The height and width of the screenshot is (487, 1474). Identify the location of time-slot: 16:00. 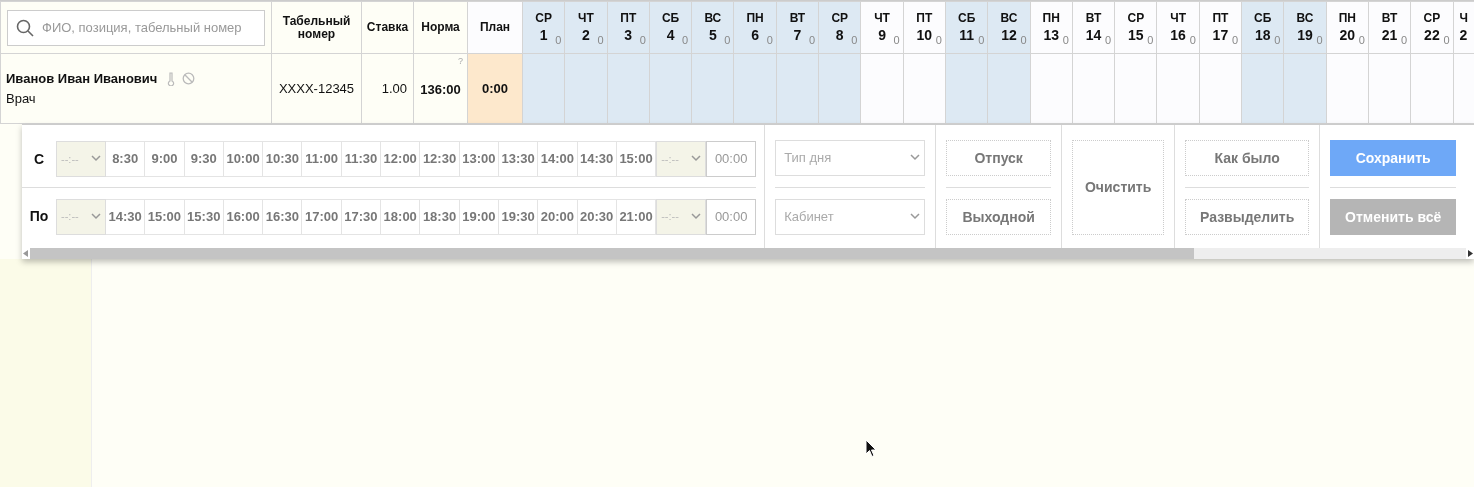
(243, 216).